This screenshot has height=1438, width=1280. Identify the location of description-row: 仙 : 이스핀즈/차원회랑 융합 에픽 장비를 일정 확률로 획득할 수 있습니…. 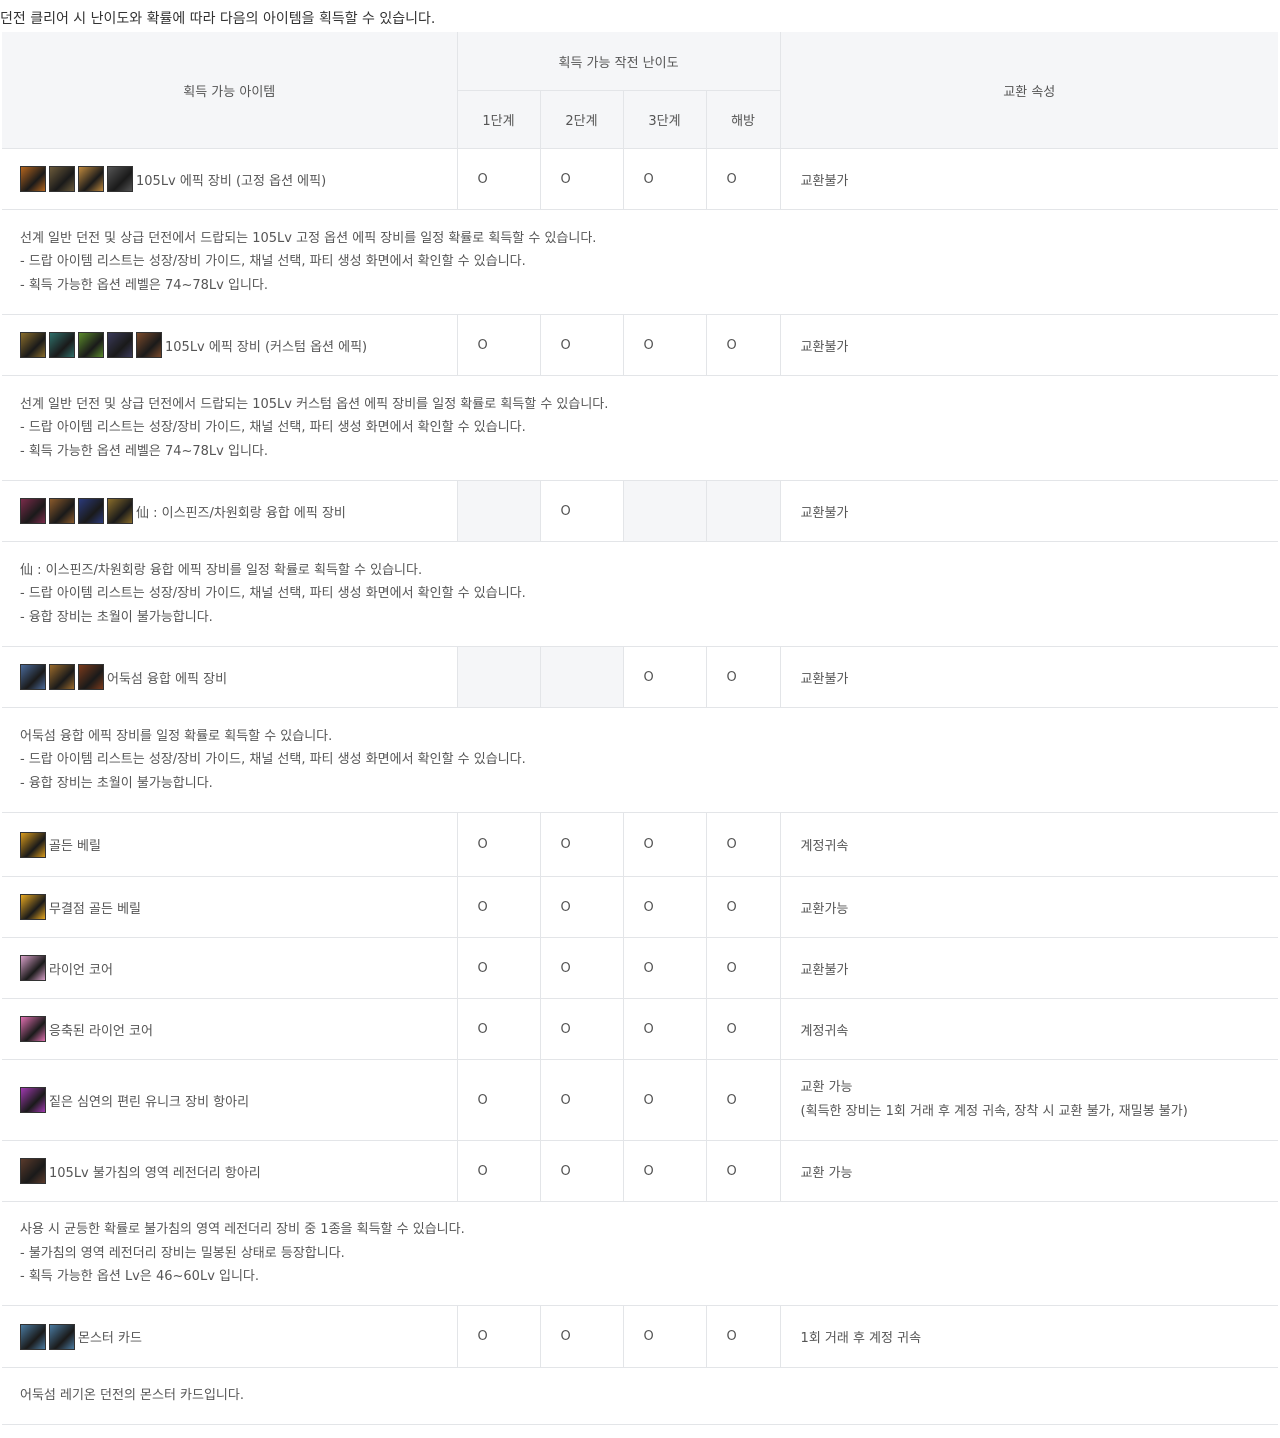
(640, 594).